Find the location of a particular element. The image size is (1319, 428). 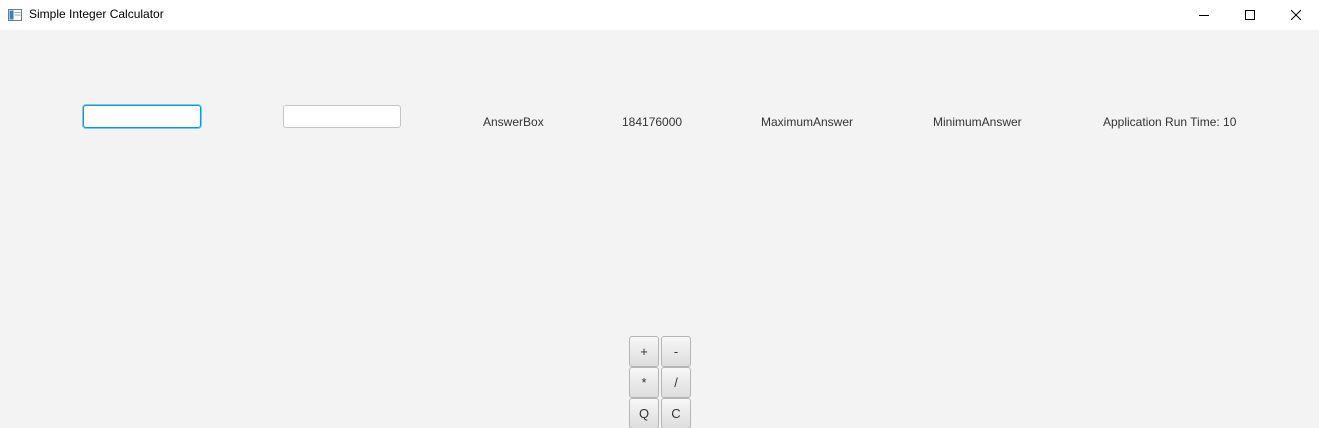

answer-box-label: AnswerBox is located at coordinates (513, 122).